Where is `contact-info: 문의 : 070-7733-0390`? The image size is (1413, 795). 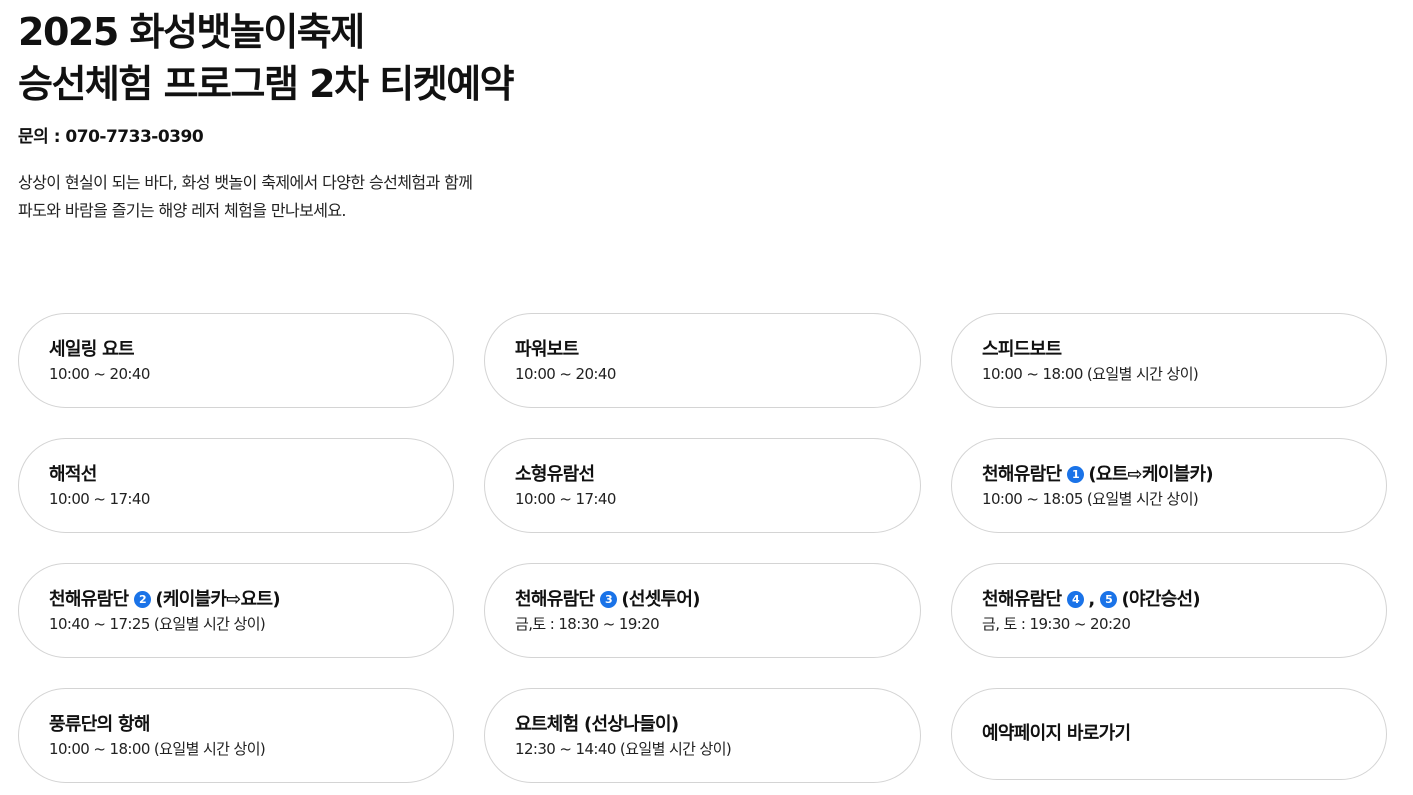 contact-info: 문의 : 070-7733-0390 is located at coordinates (111, 137).